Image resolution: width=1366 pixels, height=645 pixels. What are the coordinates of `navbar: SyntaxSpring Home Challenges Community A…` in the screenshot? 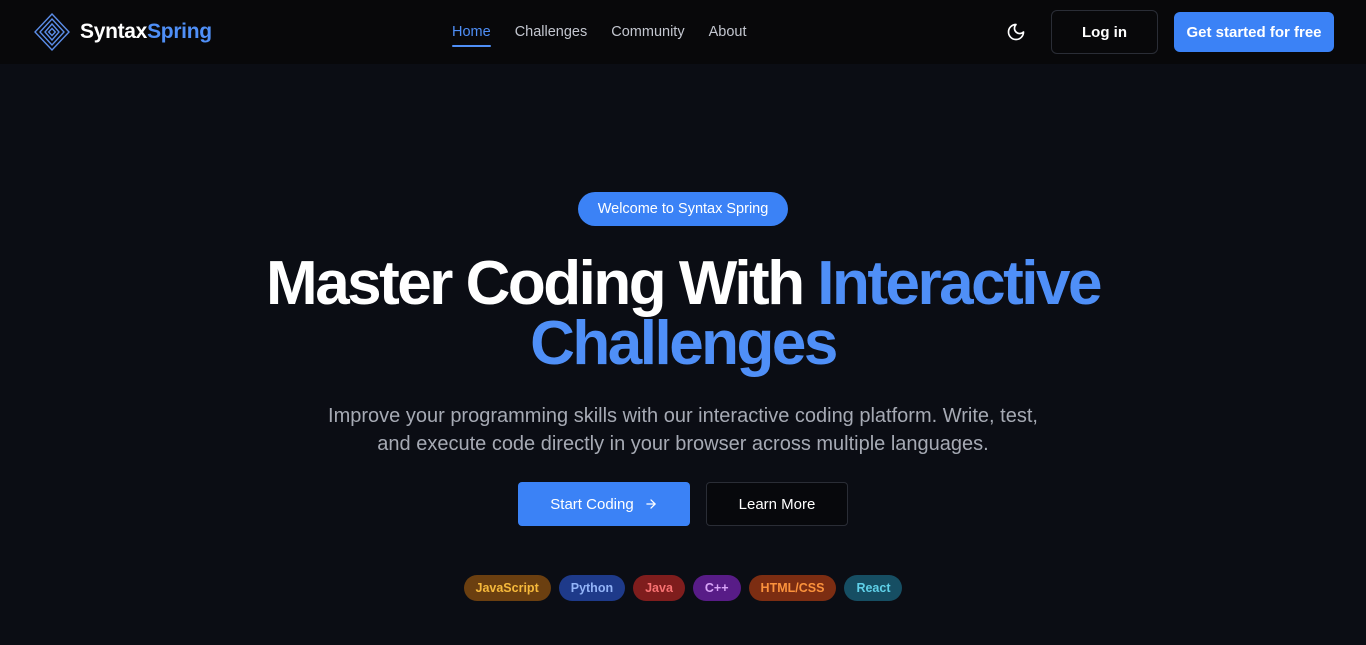 It's located at (683, 32).